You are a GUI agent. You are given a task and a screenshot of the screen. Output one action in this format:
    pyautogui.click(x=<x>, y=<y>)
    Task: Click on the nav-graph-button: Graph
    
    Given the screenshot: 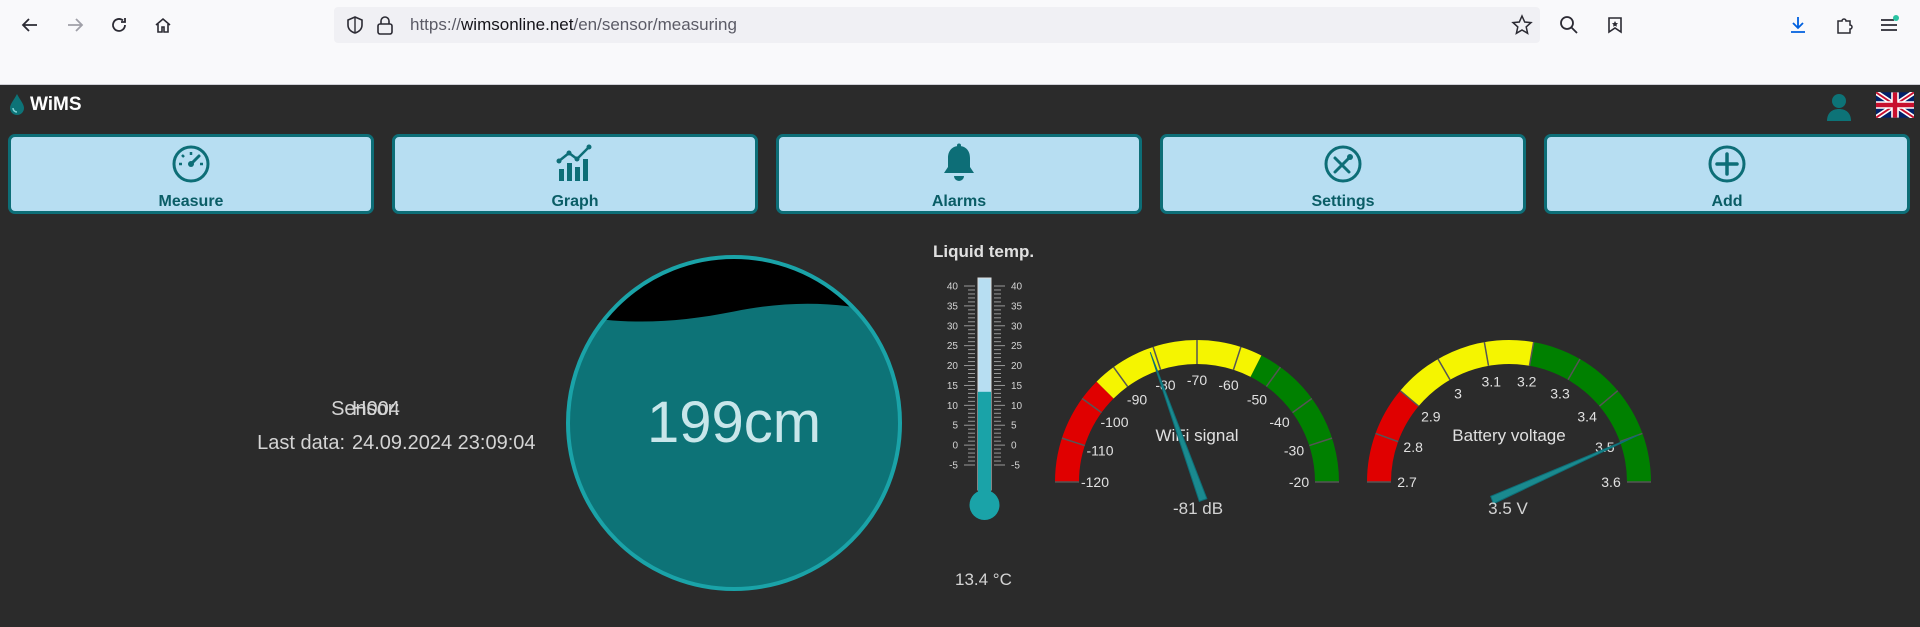 What is the action you would take?
    pyautogui.click(x=575, y=174)
    